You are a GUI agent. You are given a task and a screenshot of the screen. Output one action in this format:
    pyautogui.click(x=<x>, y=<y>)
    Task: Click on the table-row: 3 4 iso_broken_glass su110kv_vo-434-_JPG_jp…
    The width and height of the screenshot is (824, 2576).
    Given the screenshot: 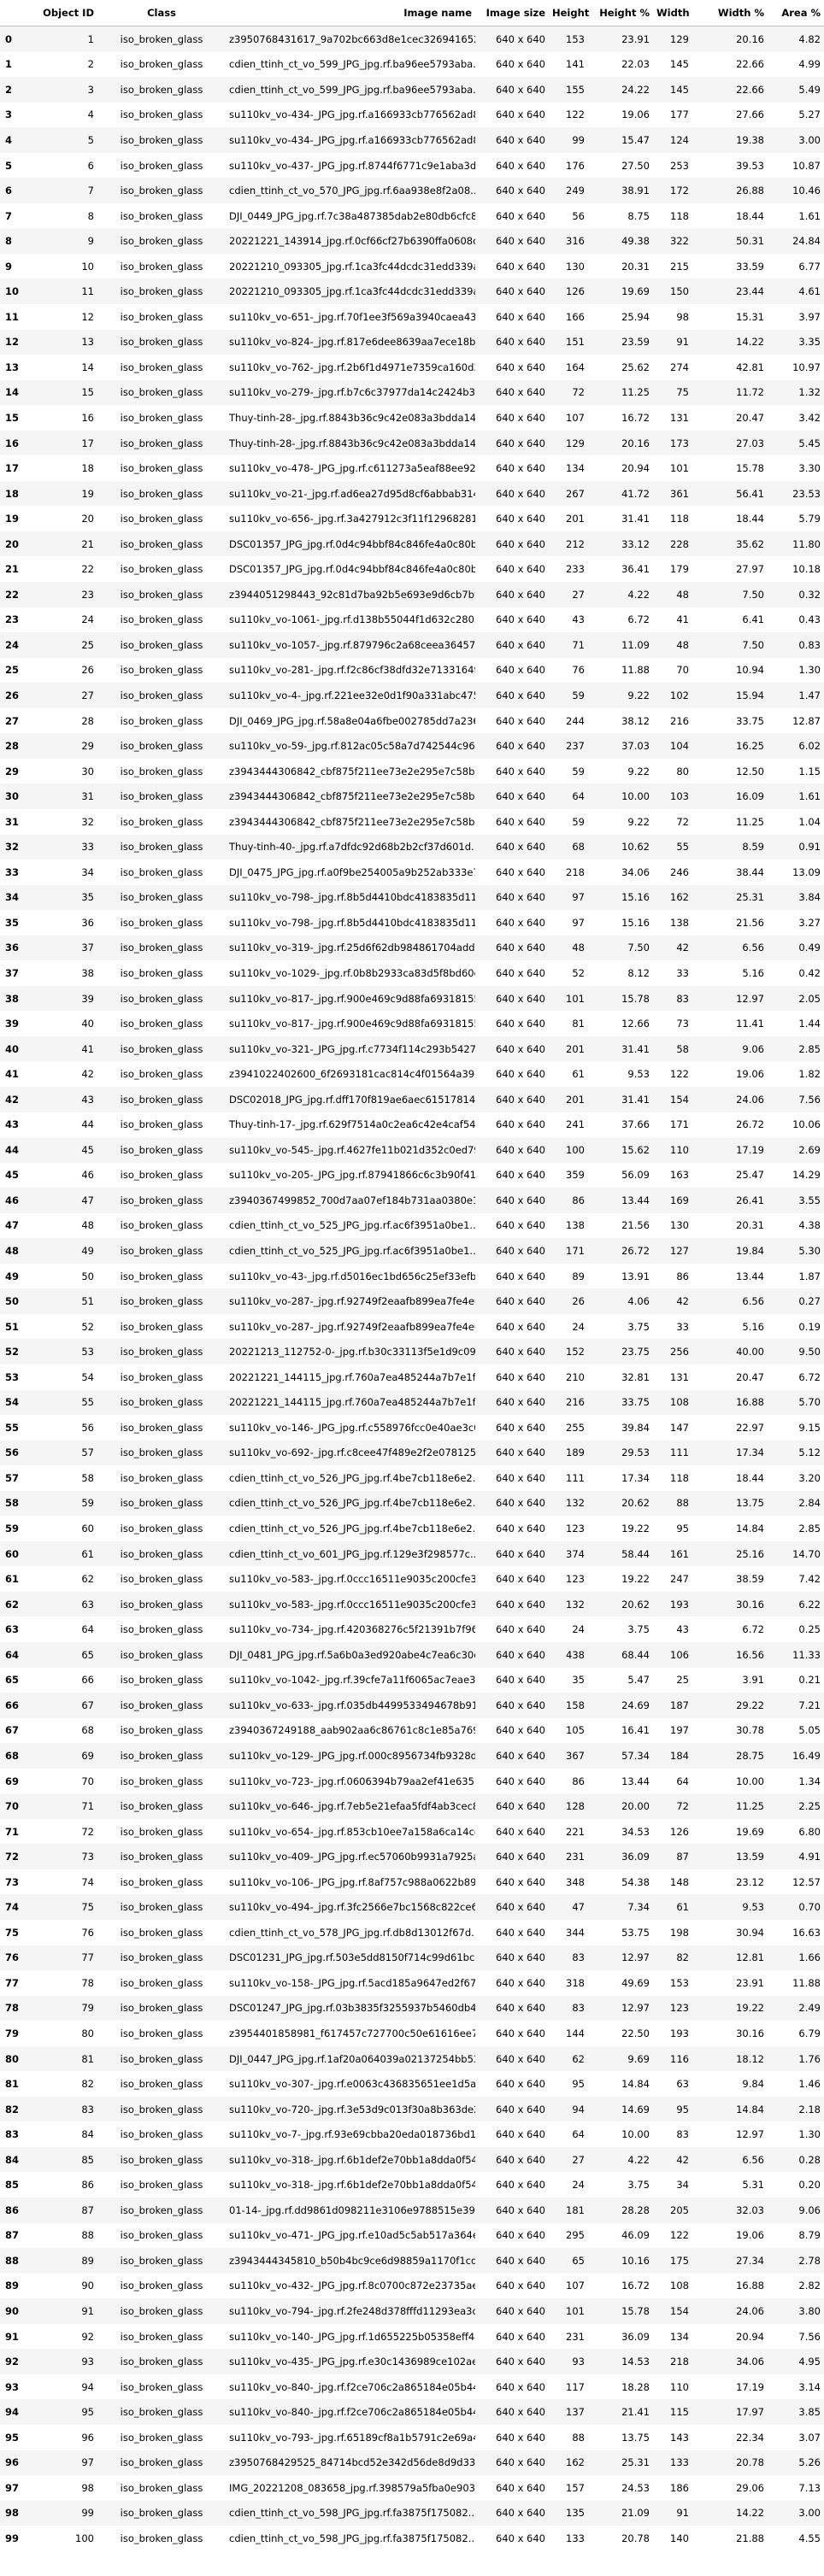 What is the action you would take?
    pyautogui.click(x=412, y=116)
    